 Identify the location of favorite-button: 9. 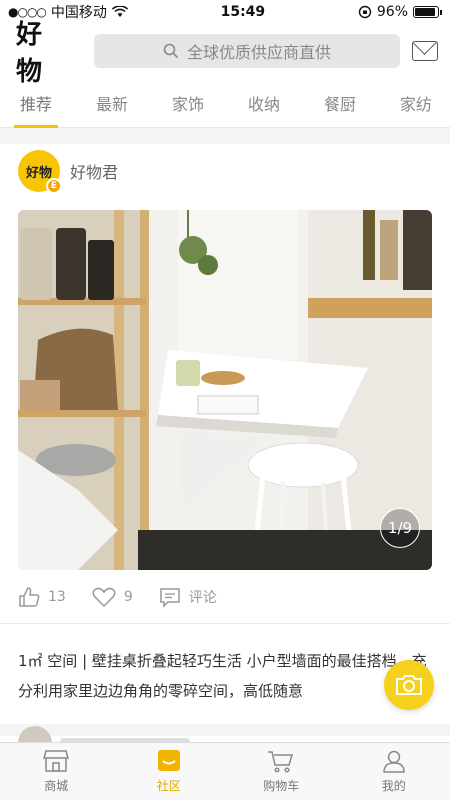
(112, 597).